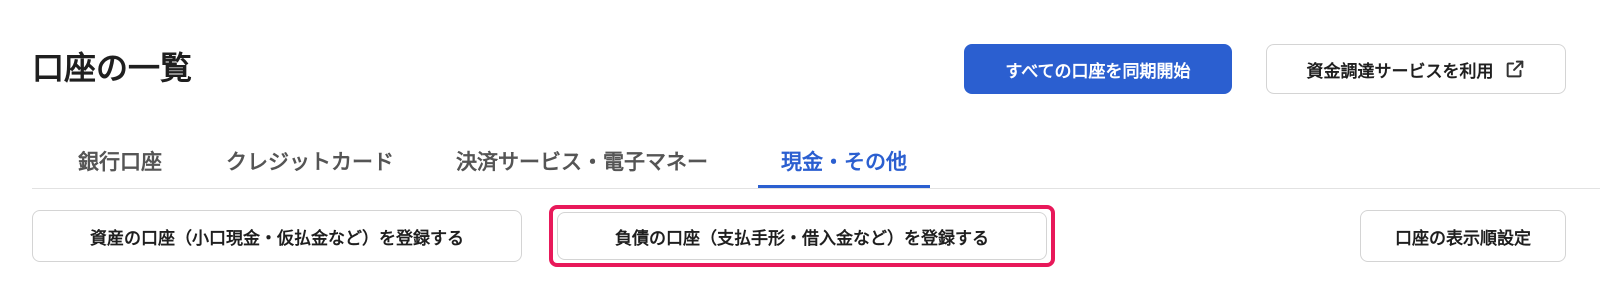 The image size is (1600, 284). Describe the element at coordinates (1400, 71) in the screenshot. I see `funding-service-label: 資金調達サービスを利用` at that location.